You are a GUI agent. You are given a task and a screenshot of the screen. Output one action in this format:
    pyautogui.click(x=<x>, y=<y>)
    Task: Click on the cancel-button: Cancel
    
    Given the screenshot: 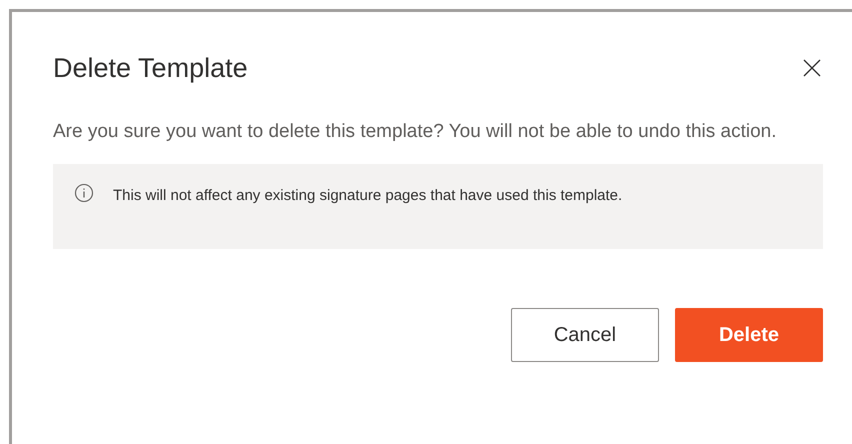 What is the action you would take?
    pyautogui.click(x=585, y=335)
    